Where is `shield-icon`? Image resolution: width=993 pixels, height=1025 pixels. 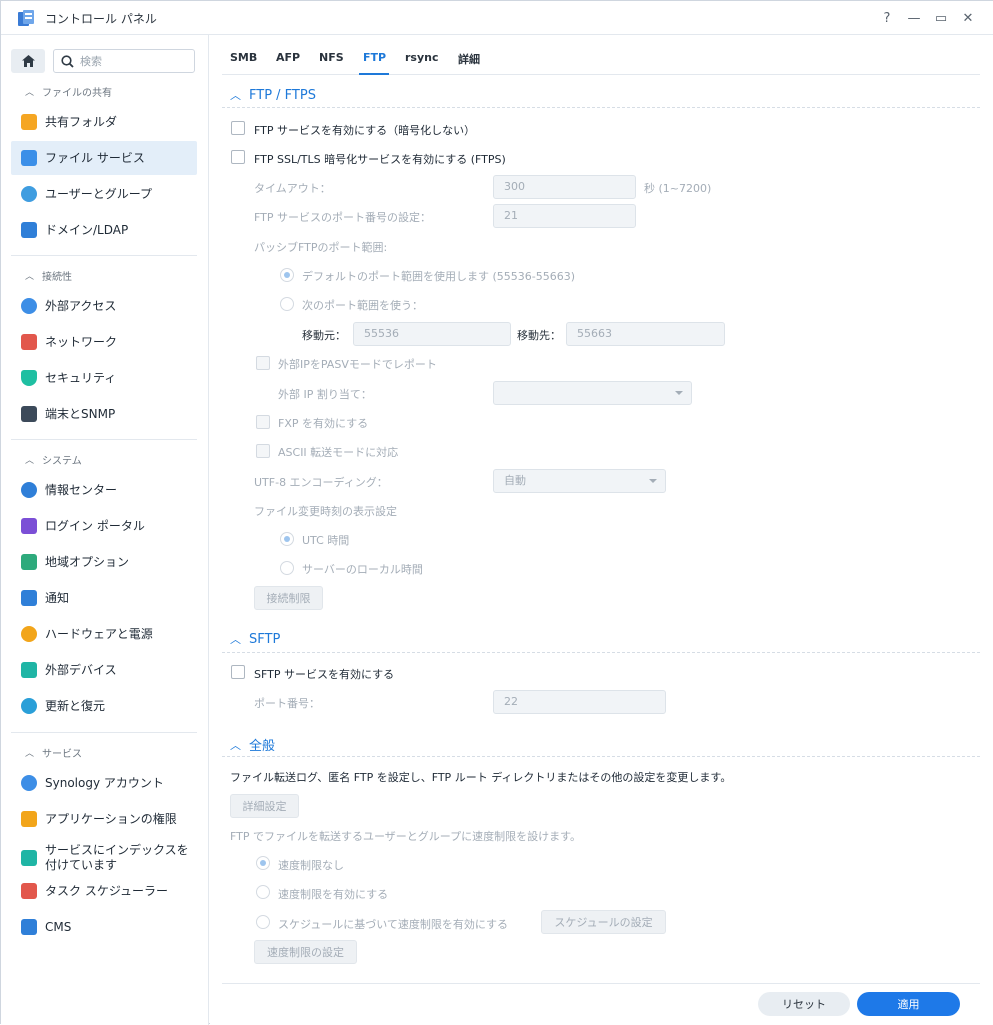 shield-icon is located at coordinates (29, 378).